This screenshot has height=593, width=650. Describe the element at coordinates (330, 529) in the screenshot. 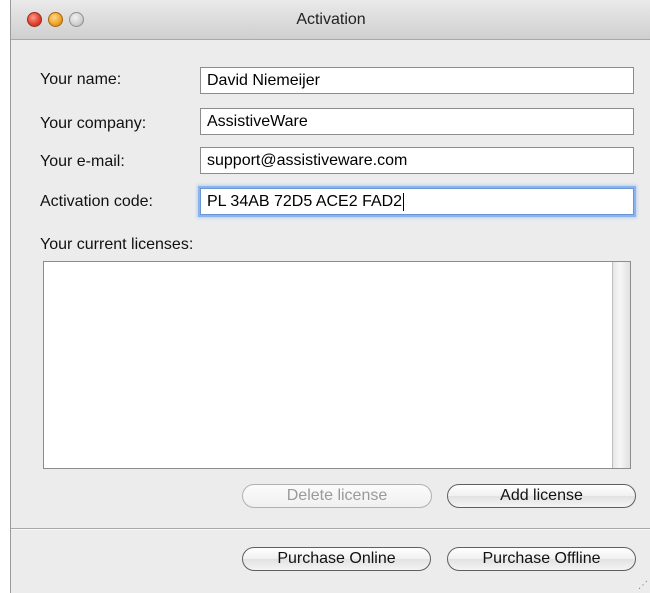

I see `separator` at that location.